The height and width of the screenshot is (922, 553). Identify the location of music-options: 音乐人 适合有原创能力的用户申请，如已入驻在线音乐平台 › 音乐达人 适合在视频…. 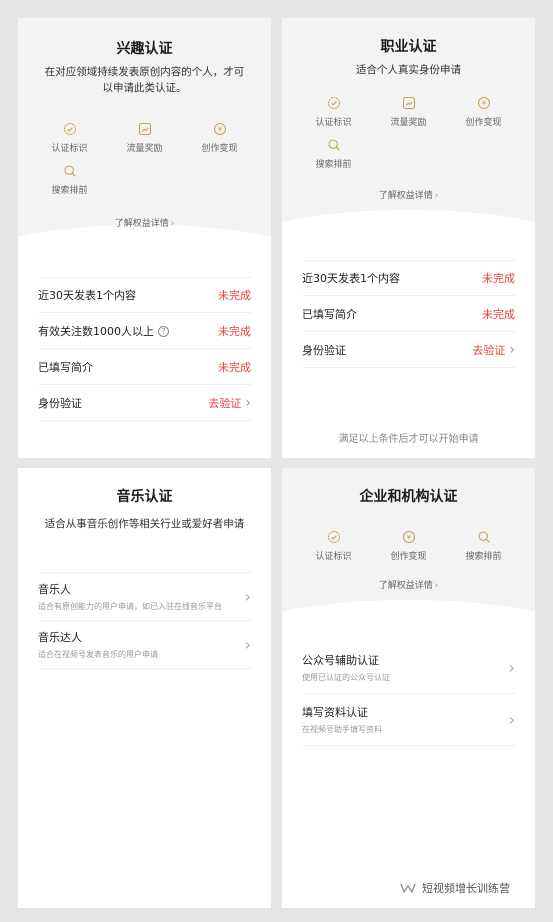
(144, 620).